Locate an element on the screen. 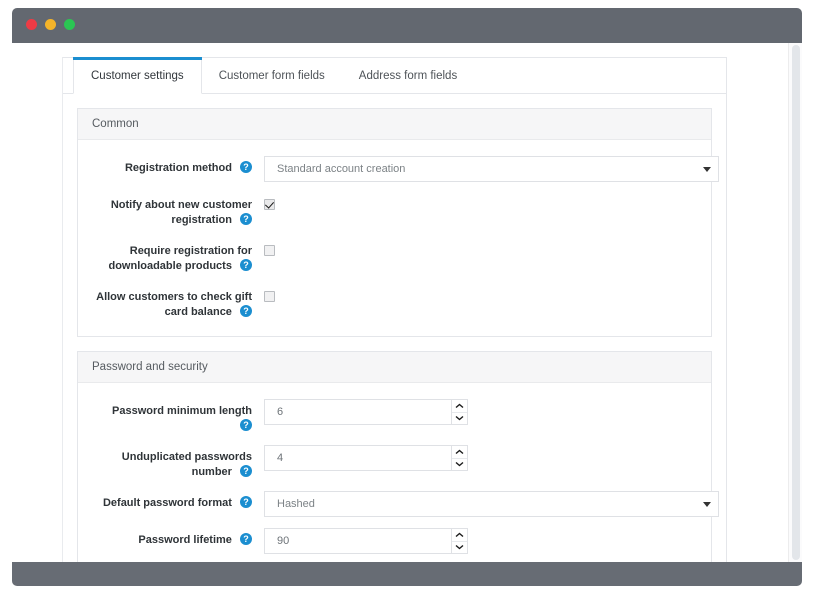  vertical-scrollbar is located at coordinates (795, 302).